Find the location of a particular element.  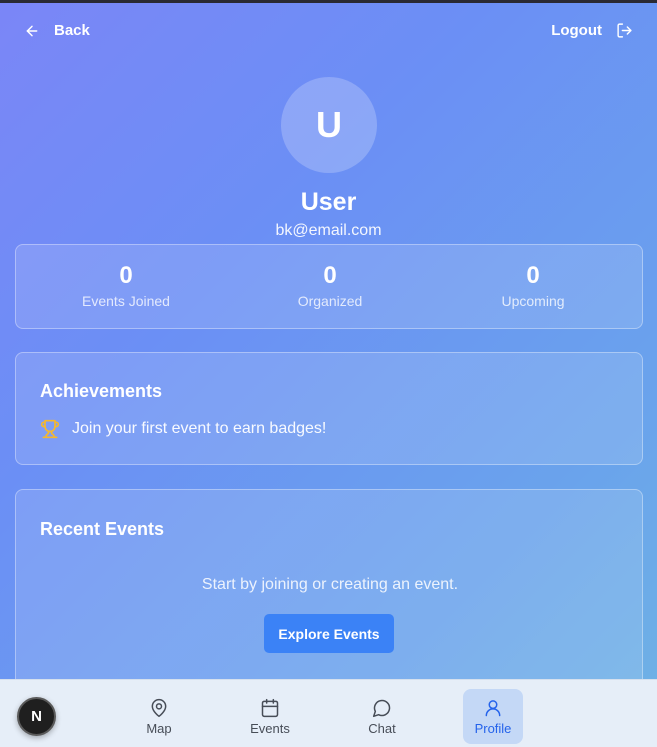

map-pin-icon is located at coordinates (159, 708).